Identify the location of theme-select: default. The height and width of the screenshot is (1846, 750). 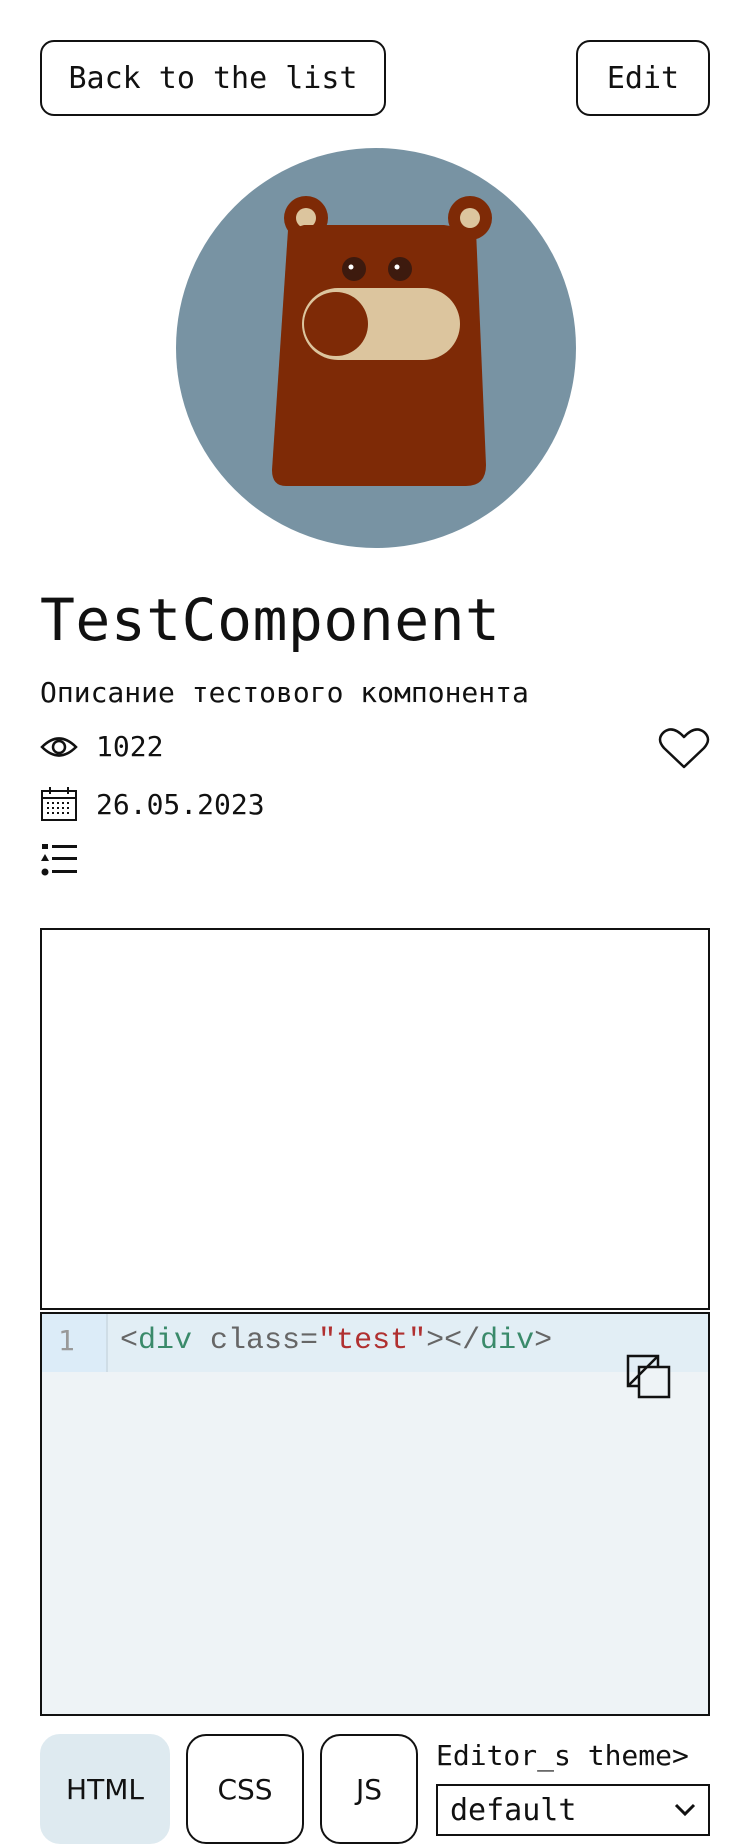
(573, 1810).